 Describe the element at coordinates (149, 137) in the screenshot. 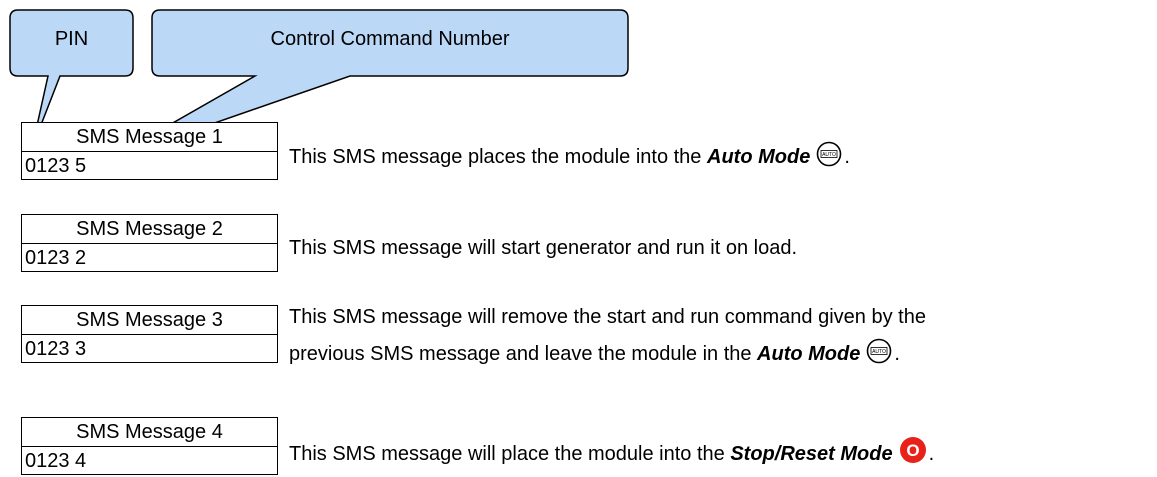

I see `sms-message-1-title: SMS Message 1` at that location.